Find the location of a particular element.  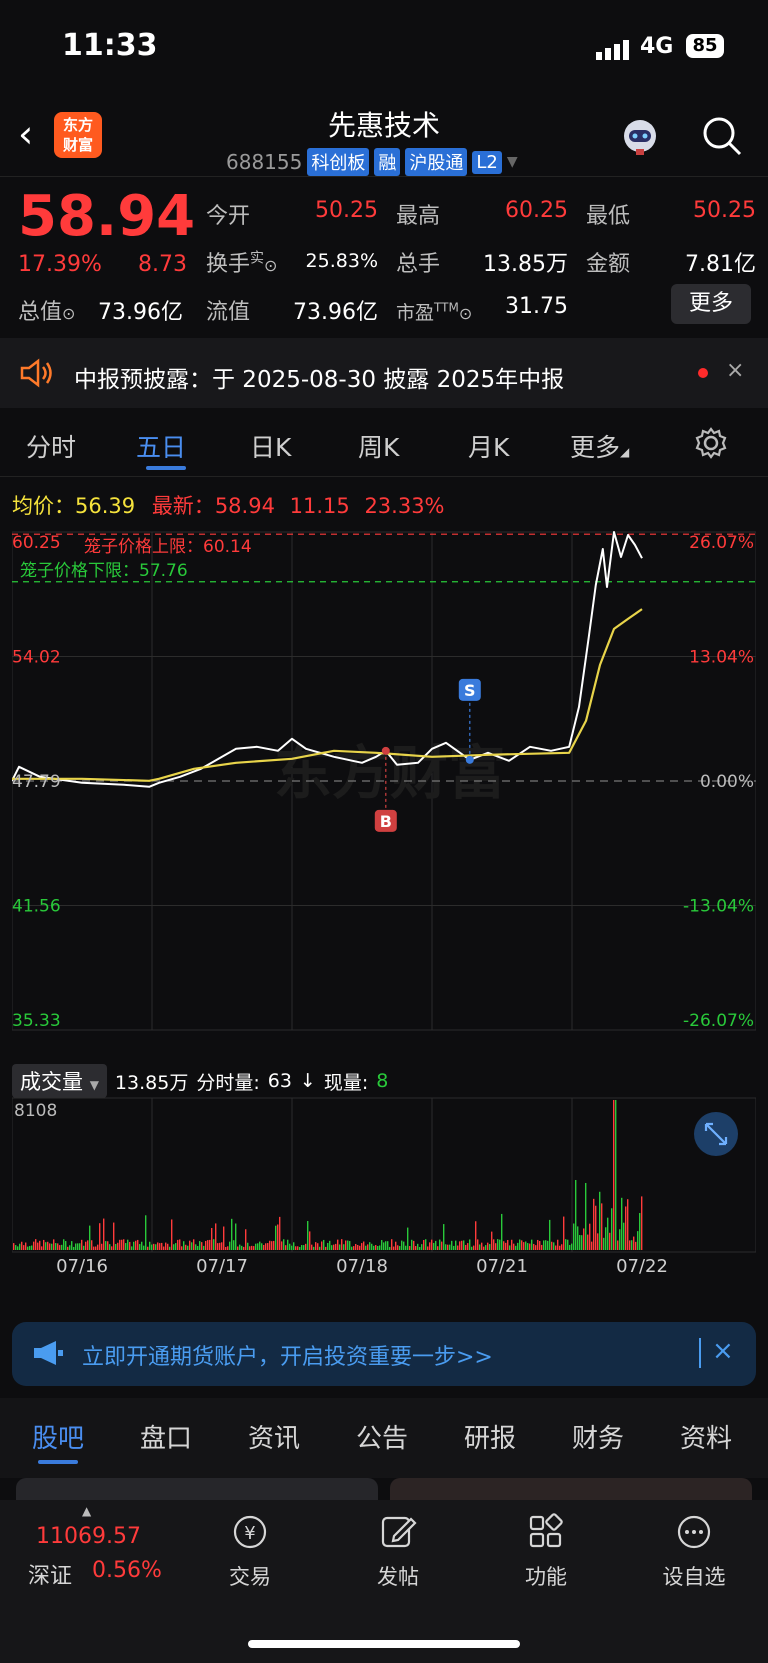

tab-announcements: 公告 is located at coordinates (382, 1436).